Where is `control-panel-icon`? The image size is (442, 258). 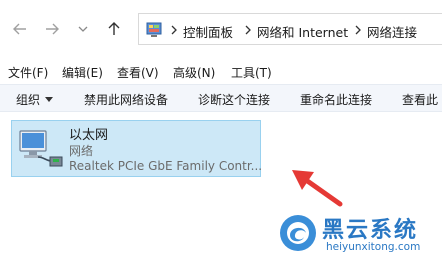
control-panel-icon is located at coordinates (154, 29).